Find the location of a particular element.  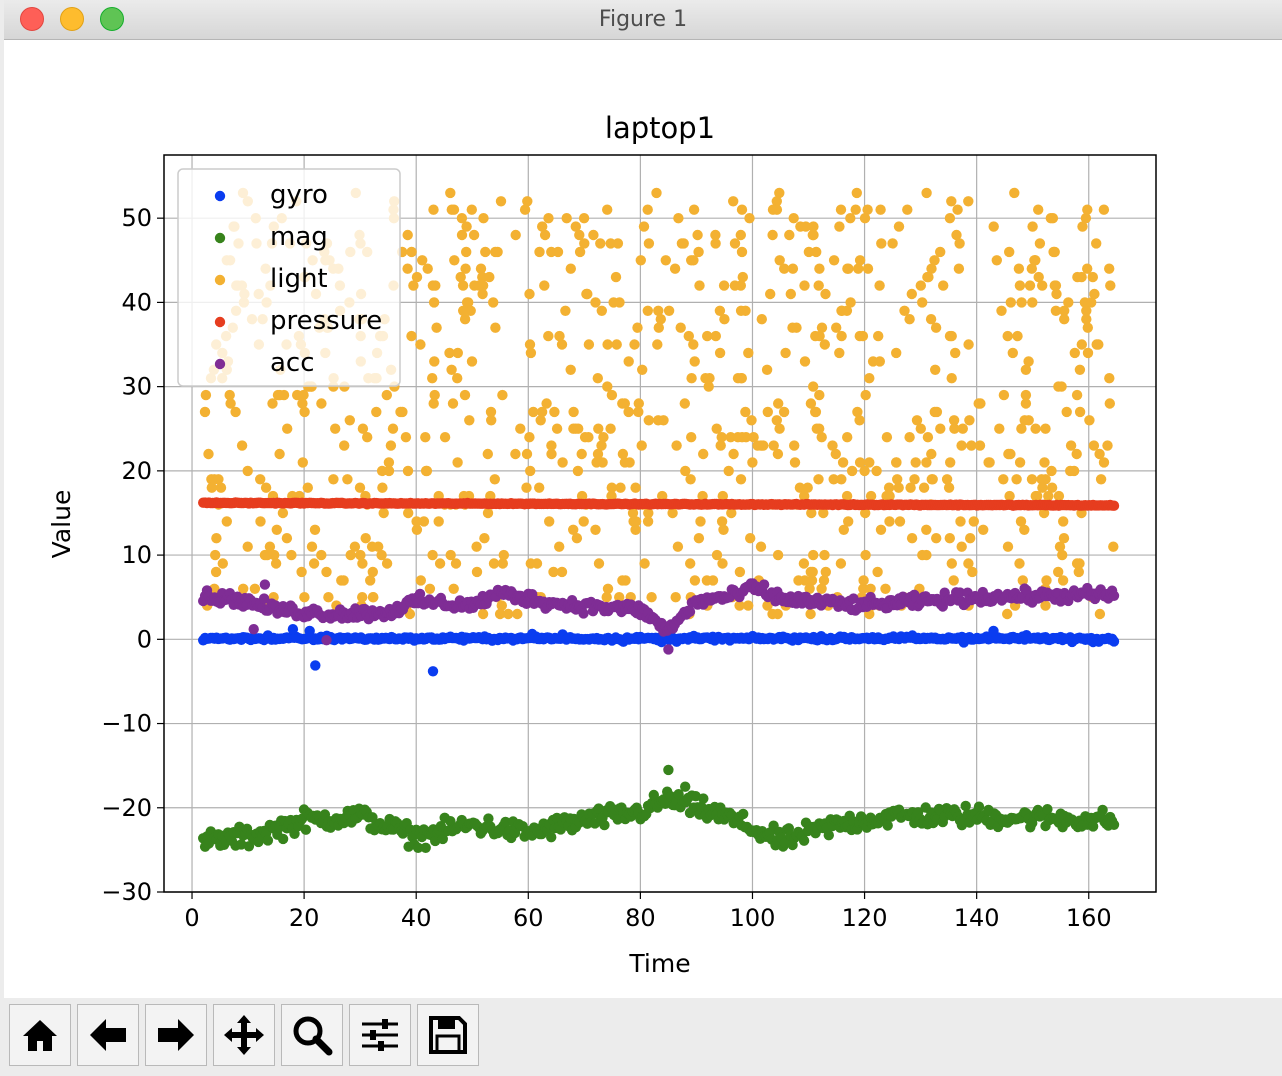

x-tick-label: 80 is located at coordinates (640, 918).